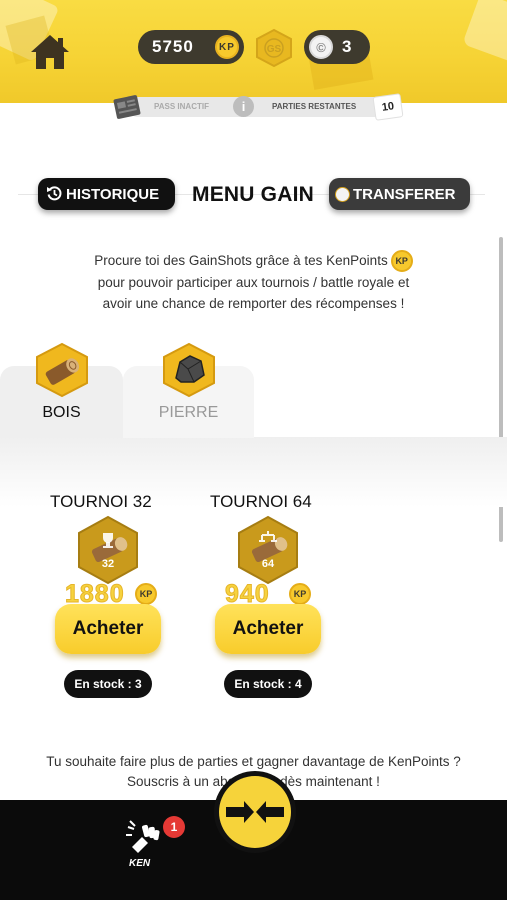  I want to click on tournament-hex-icon: 64, so click(268, 550).